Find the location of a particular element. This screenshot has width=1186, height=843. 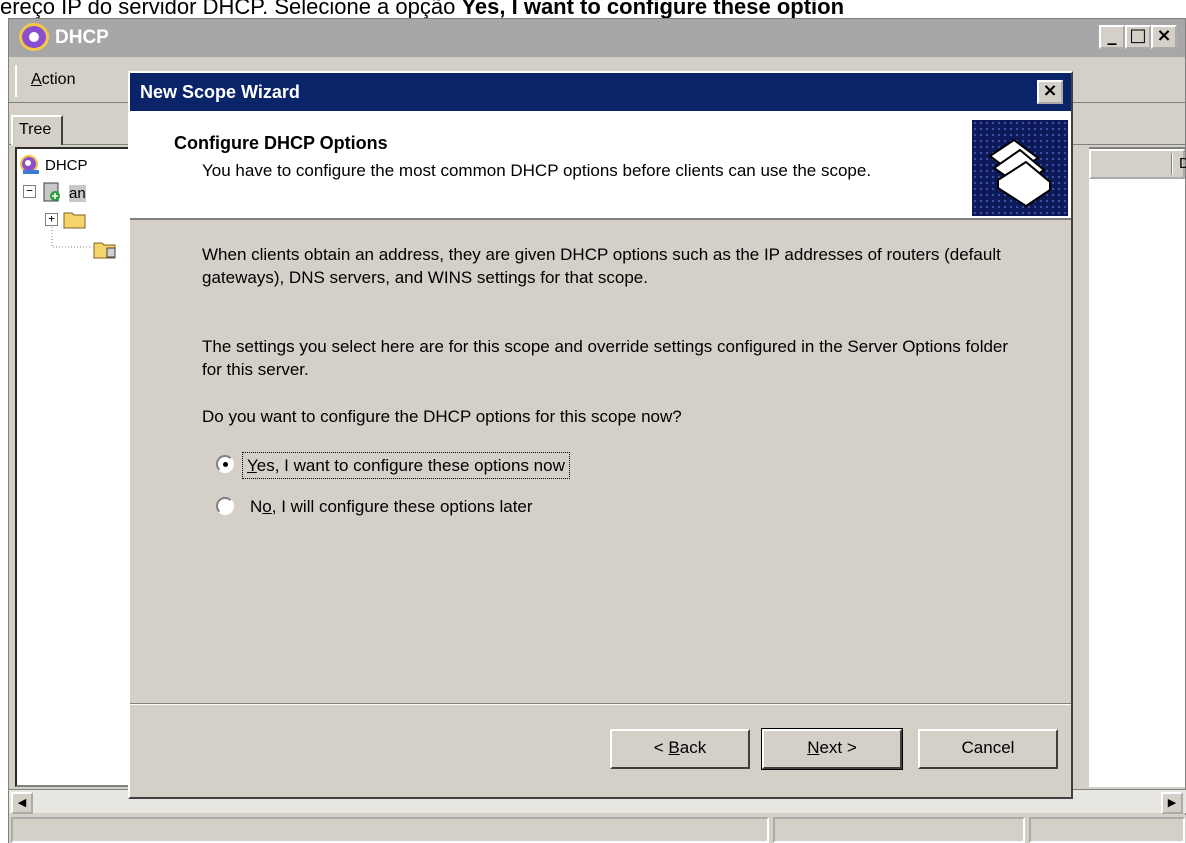

status-cell-main is located at coordinates (390, 830).